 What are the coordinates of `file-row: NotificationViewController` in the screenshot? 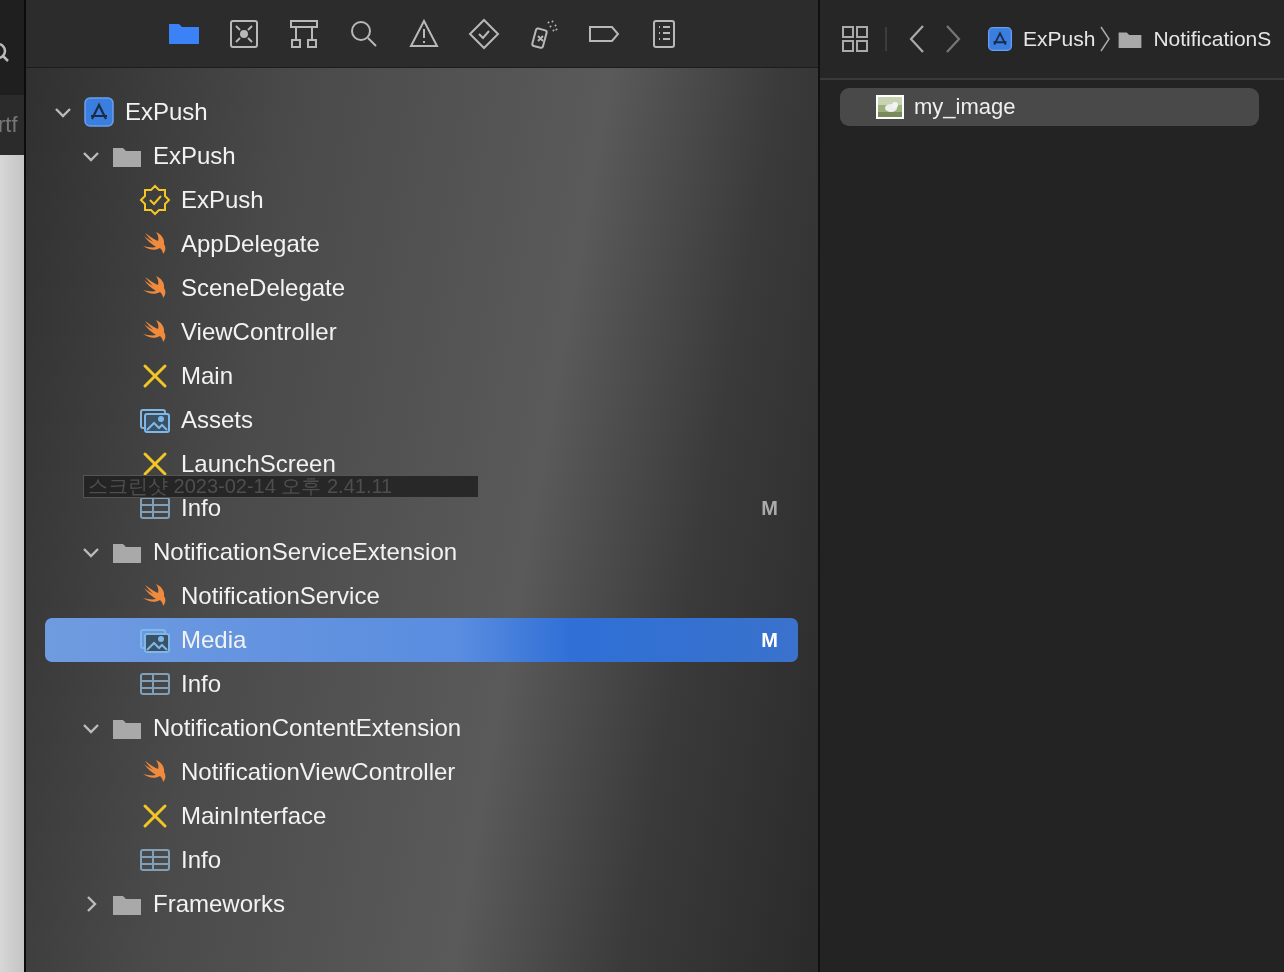 It's located at (421, 772).